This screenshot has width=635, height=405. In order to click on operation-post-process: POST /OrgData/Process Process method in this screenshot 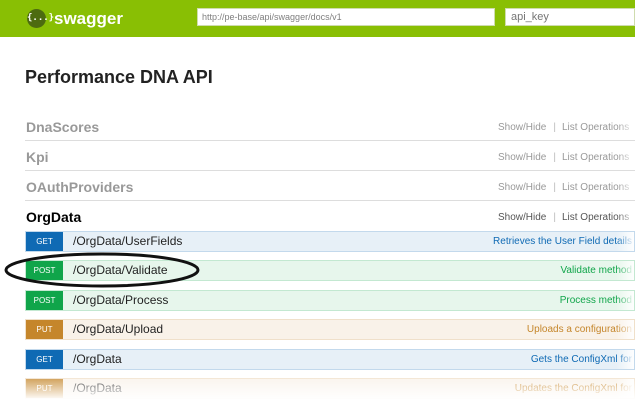, I will do `click(330, 300)`.